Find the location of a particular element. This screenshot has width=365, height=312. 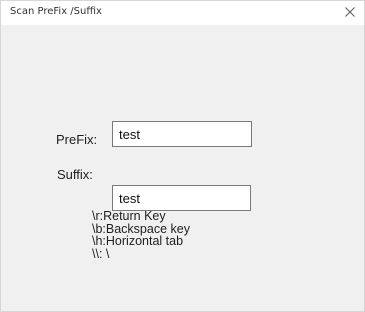

window-title: Scan PreFix /Suffix is located at coordinates (56, 11).